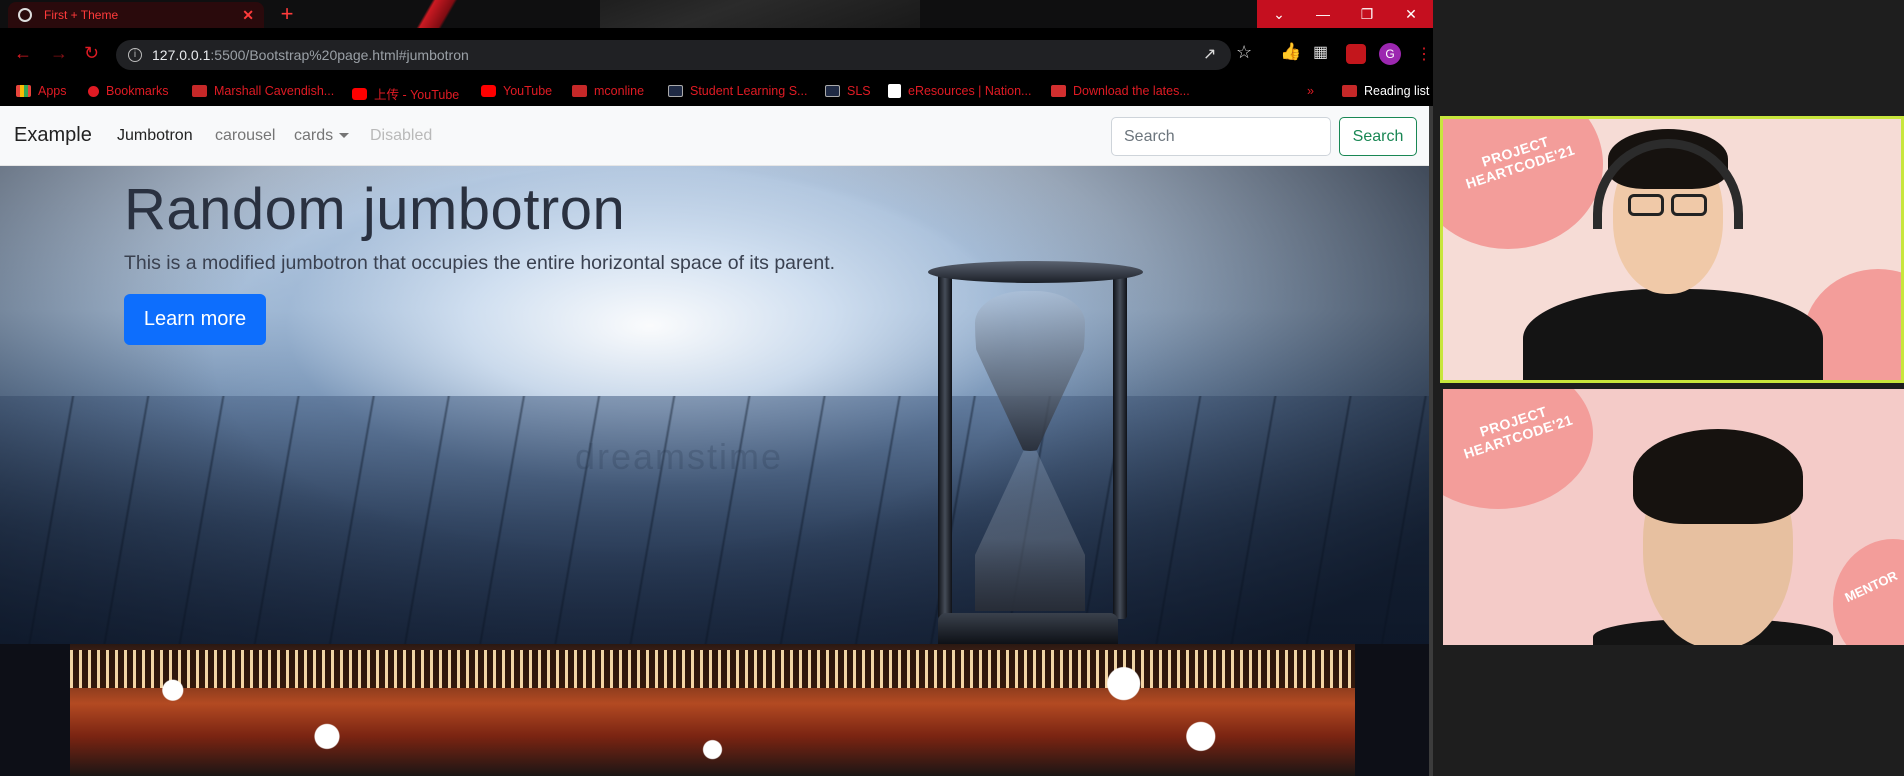  What do you see at coordinates (1411, 14) in the screenshot?
I see `close-window-button: ✕` at bounding box center [1411, 14].